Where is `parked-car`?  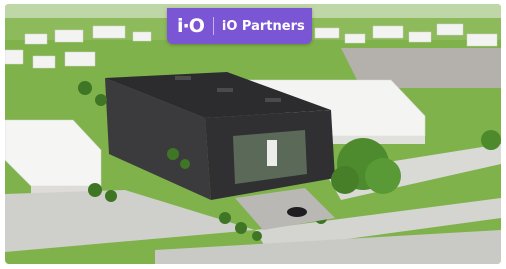 parked-car is located at coordinates (297, 212).